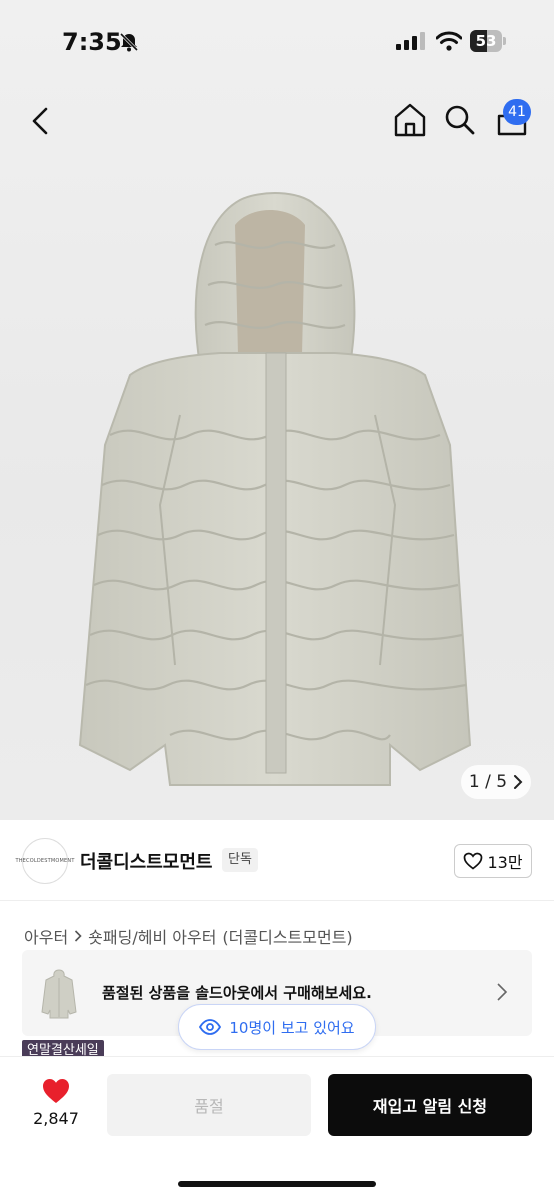 The image size is (554, 1200). Describe the element at coordinates (146, 861) in the screenshot. I see `brand-name: 더콜디스트모먼트` at that location.